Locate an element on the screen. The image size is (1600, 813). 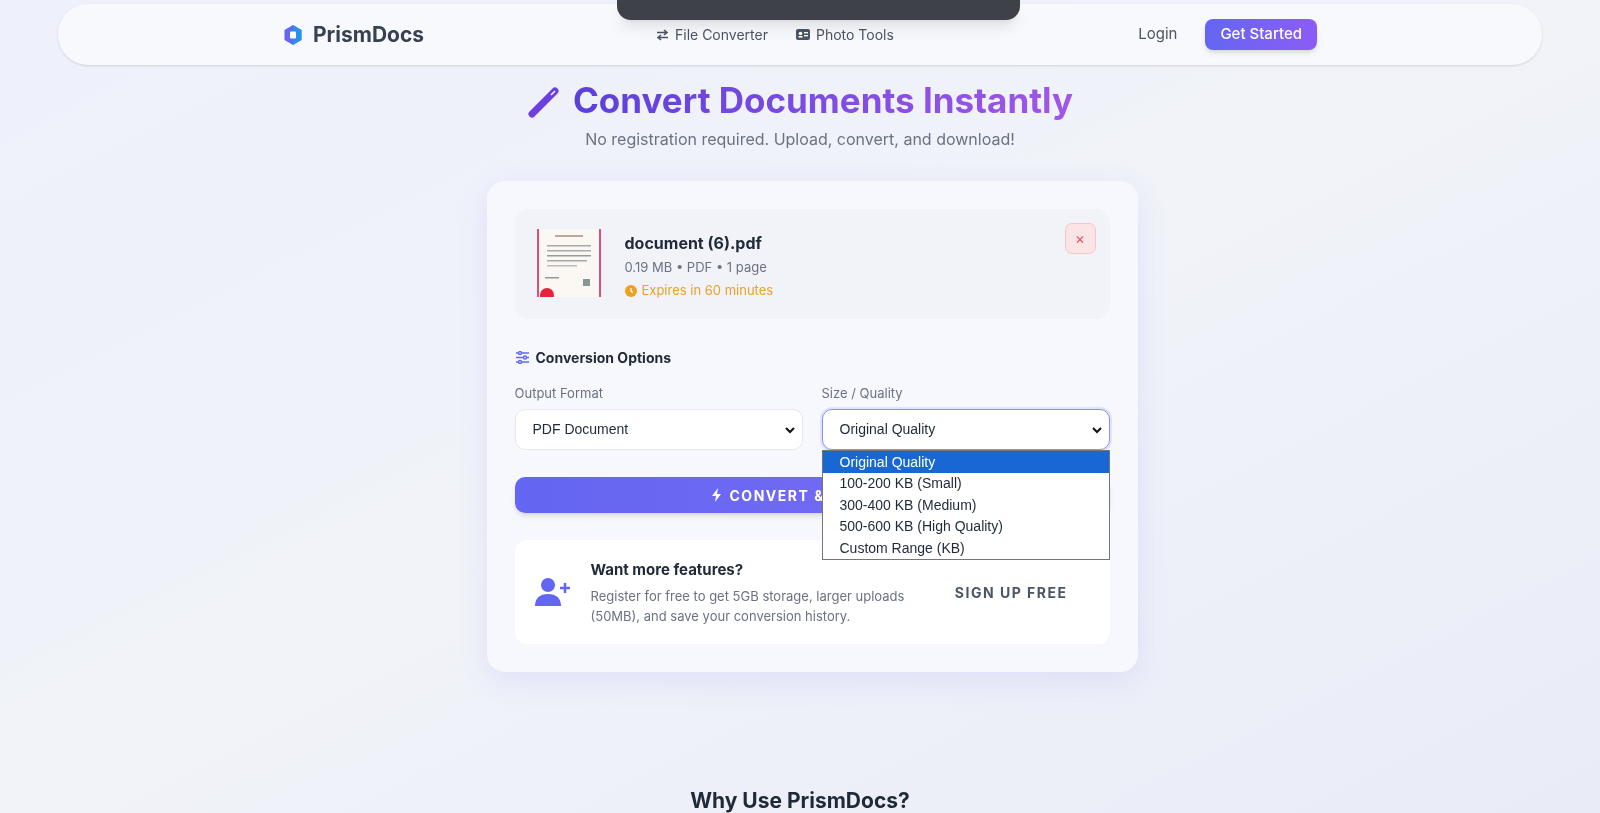
dropdown-option: Custom Range (KB) is located at coordinates (965, 548).